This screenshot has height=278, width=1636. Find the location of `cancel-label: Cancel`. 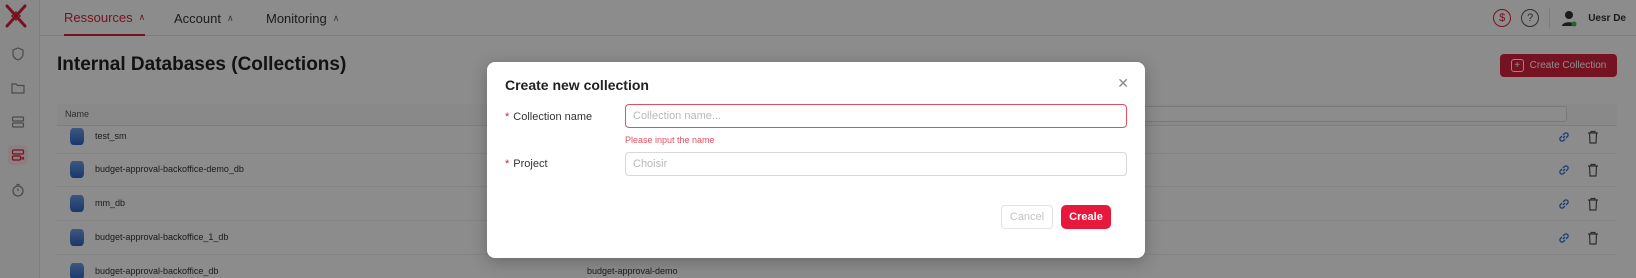

cancel-label: Cancel is located at coordinates (1027, 217).